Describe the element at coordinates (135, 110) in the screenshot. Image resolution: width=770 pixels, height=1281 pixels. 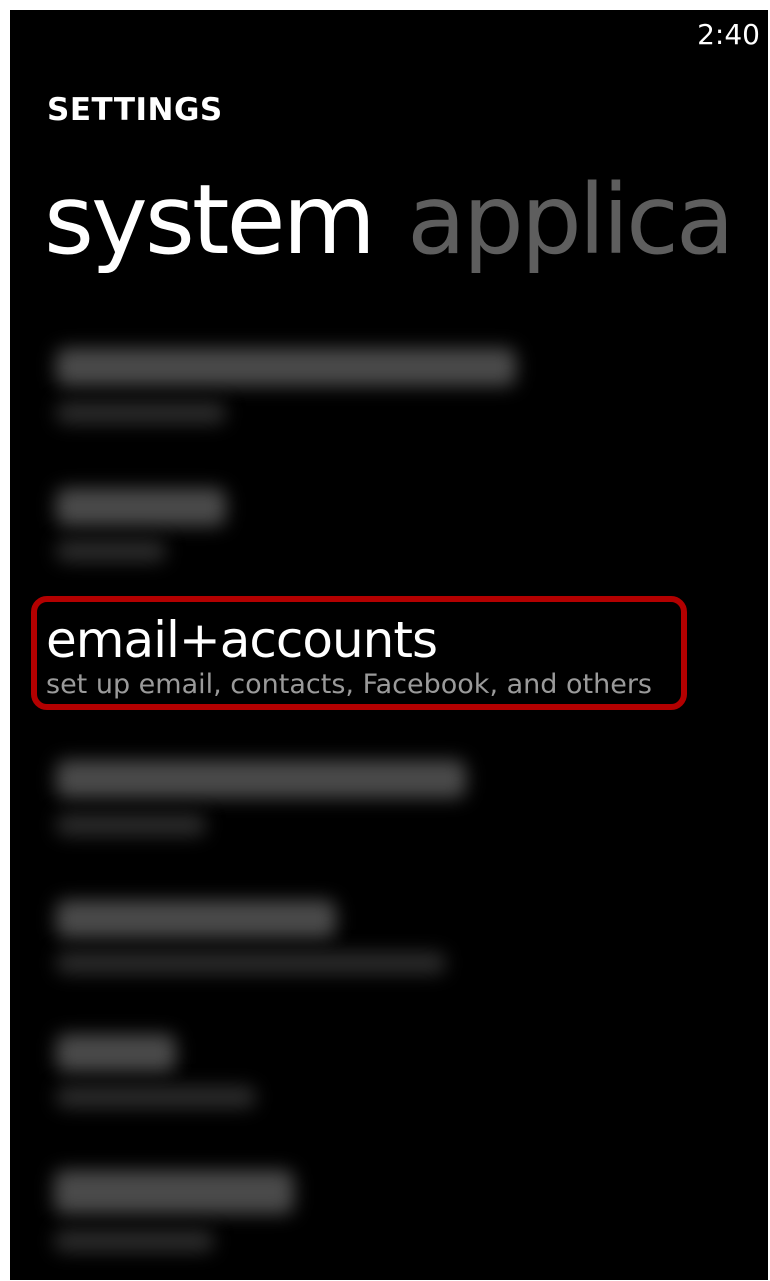
I see `app-title: SETTINGS` at that location.